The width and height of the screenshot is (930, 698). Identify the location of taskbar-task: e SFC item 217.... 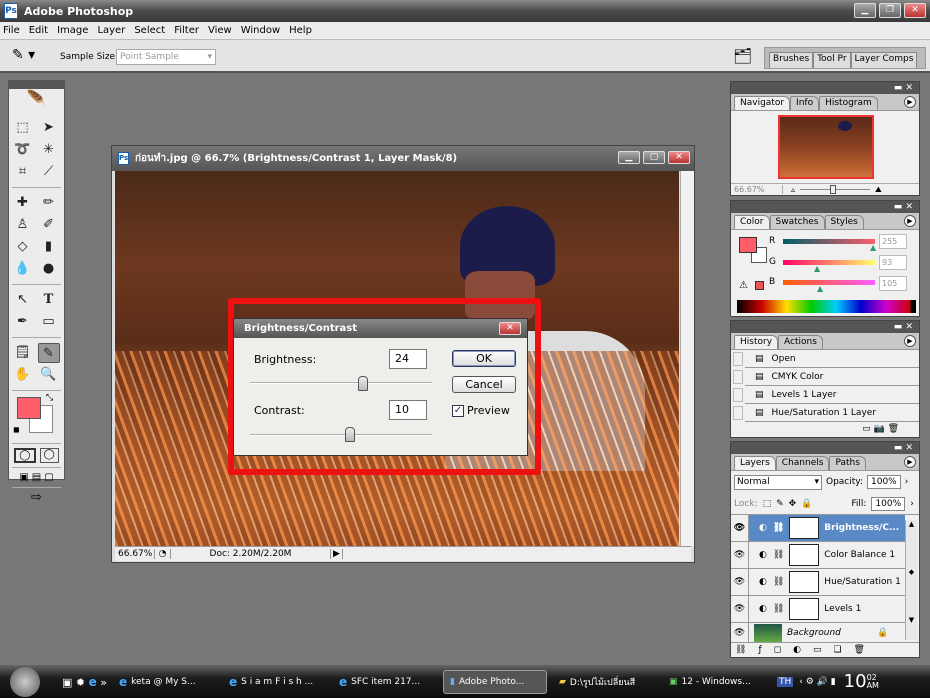
(385, 682).